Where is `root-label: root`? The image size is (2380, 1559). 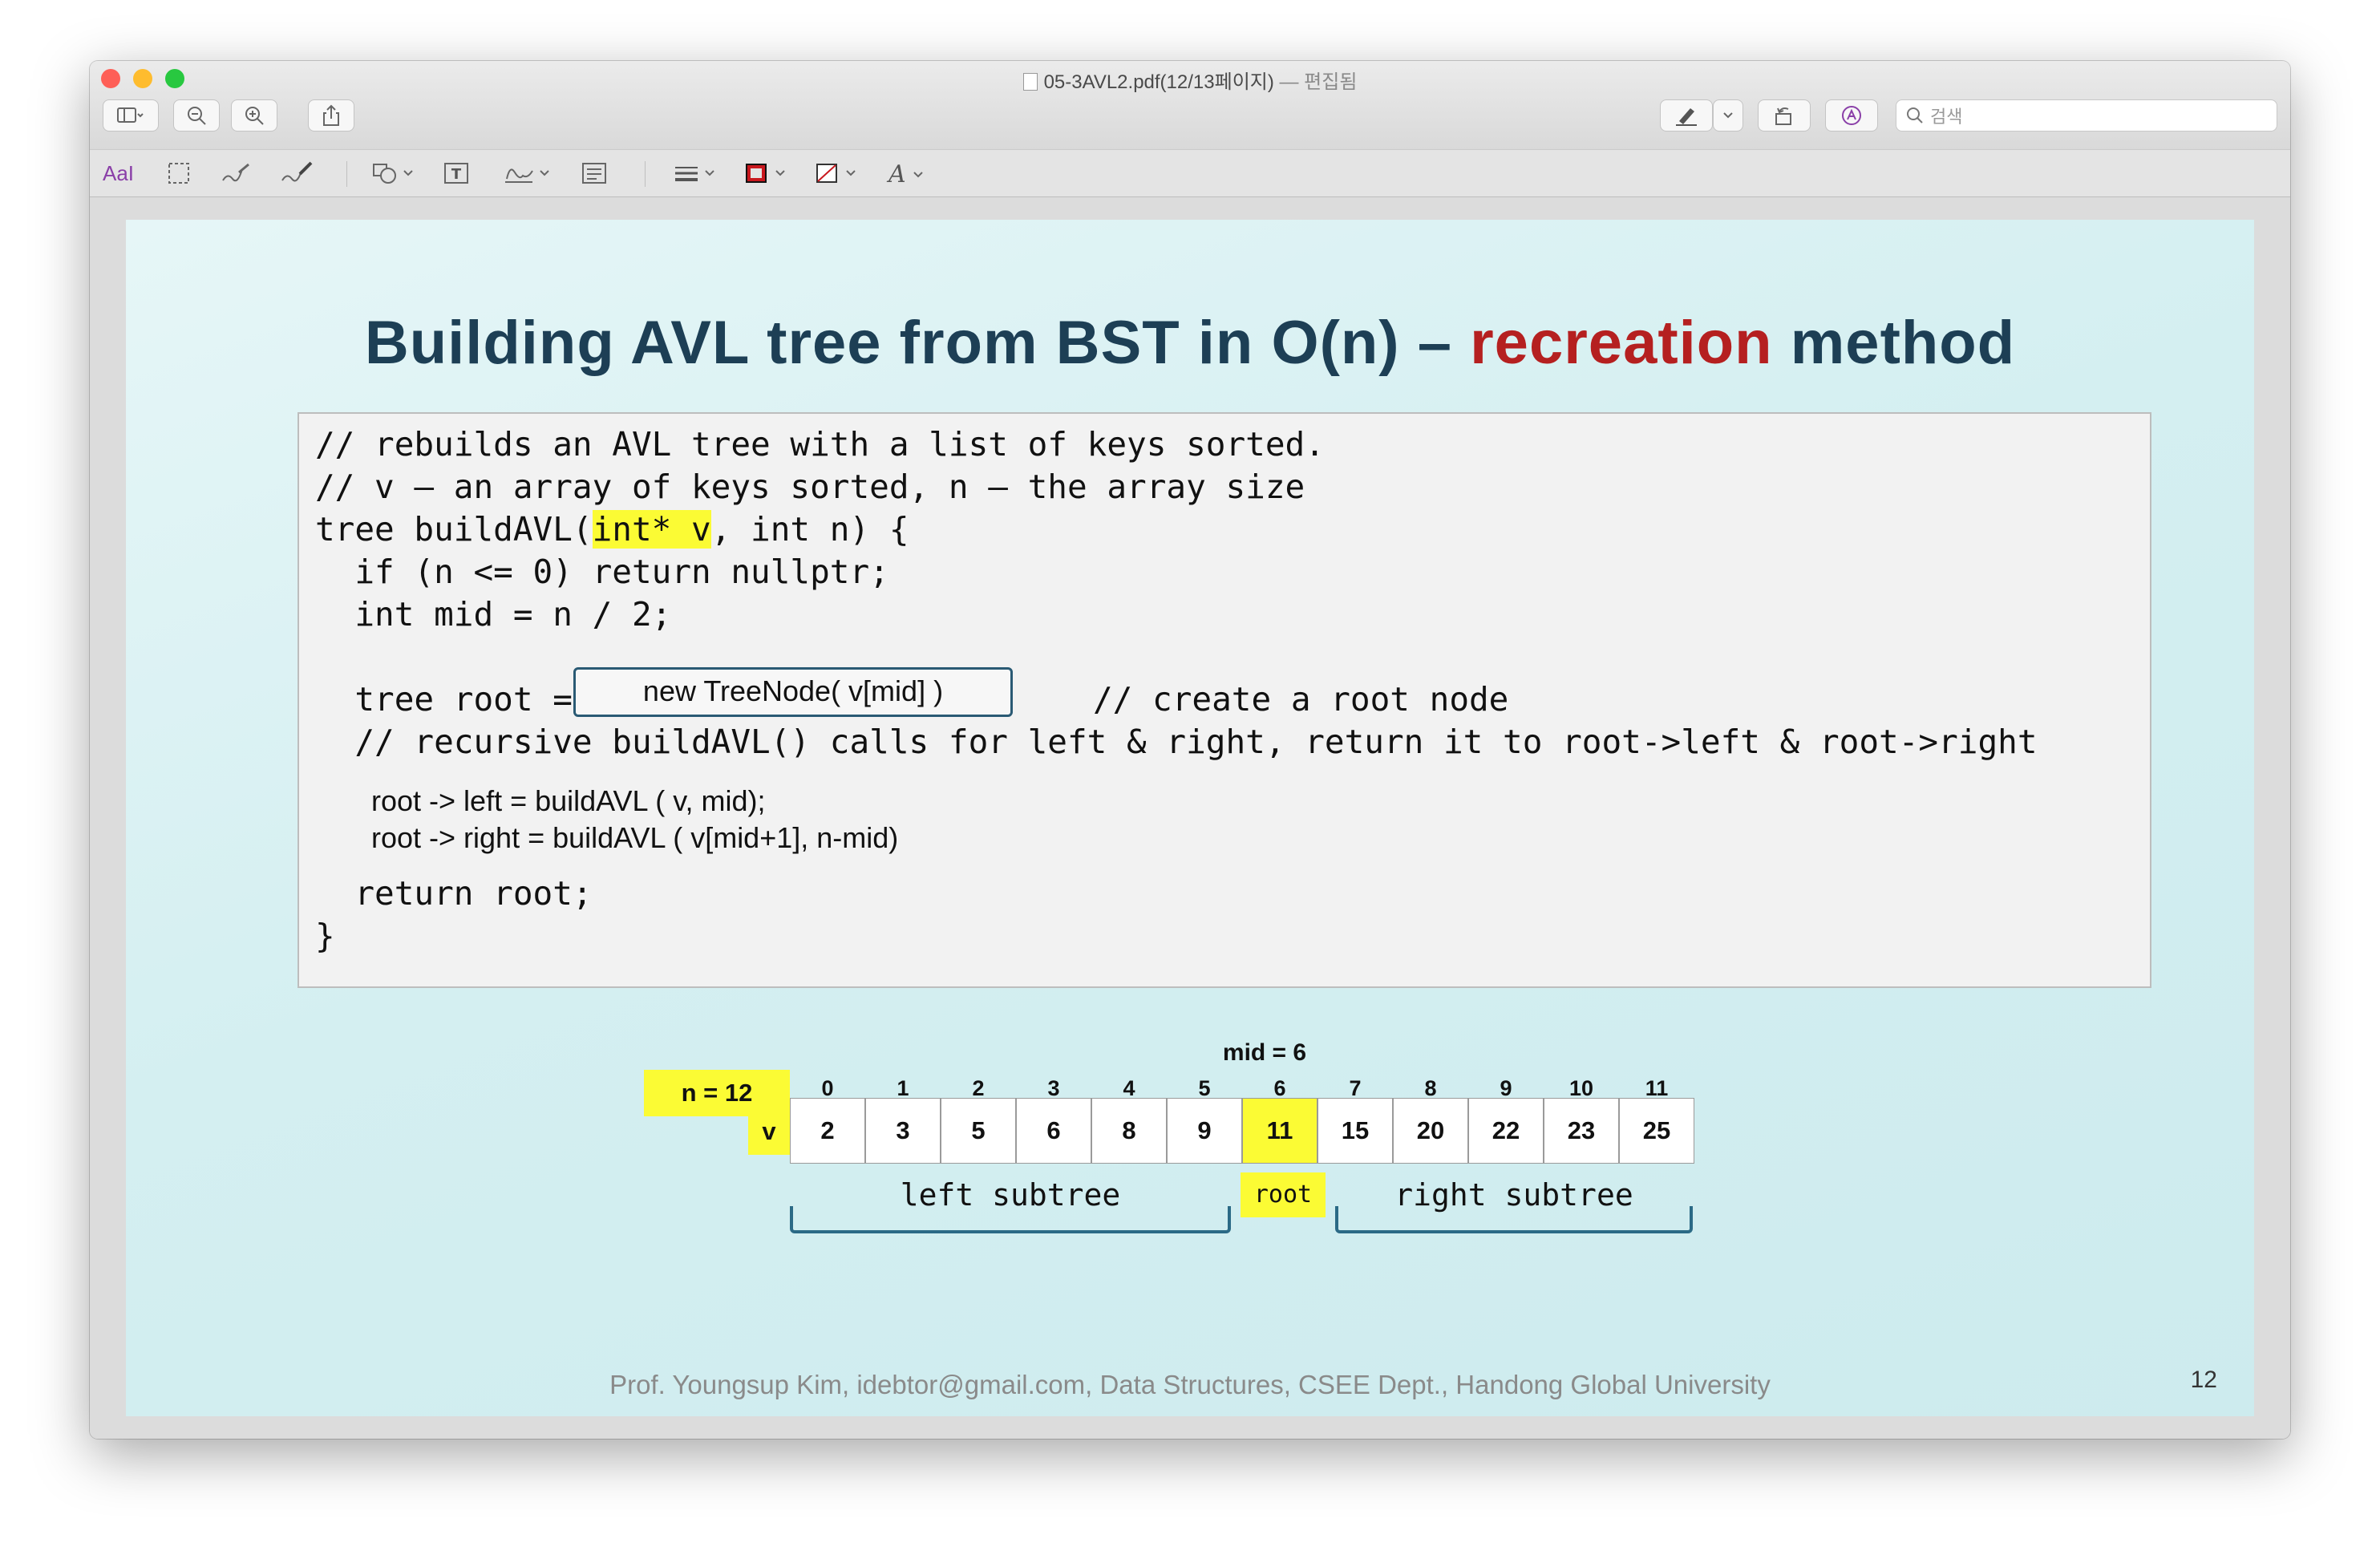 root-label: root is located at coordinates (1283, 1194).